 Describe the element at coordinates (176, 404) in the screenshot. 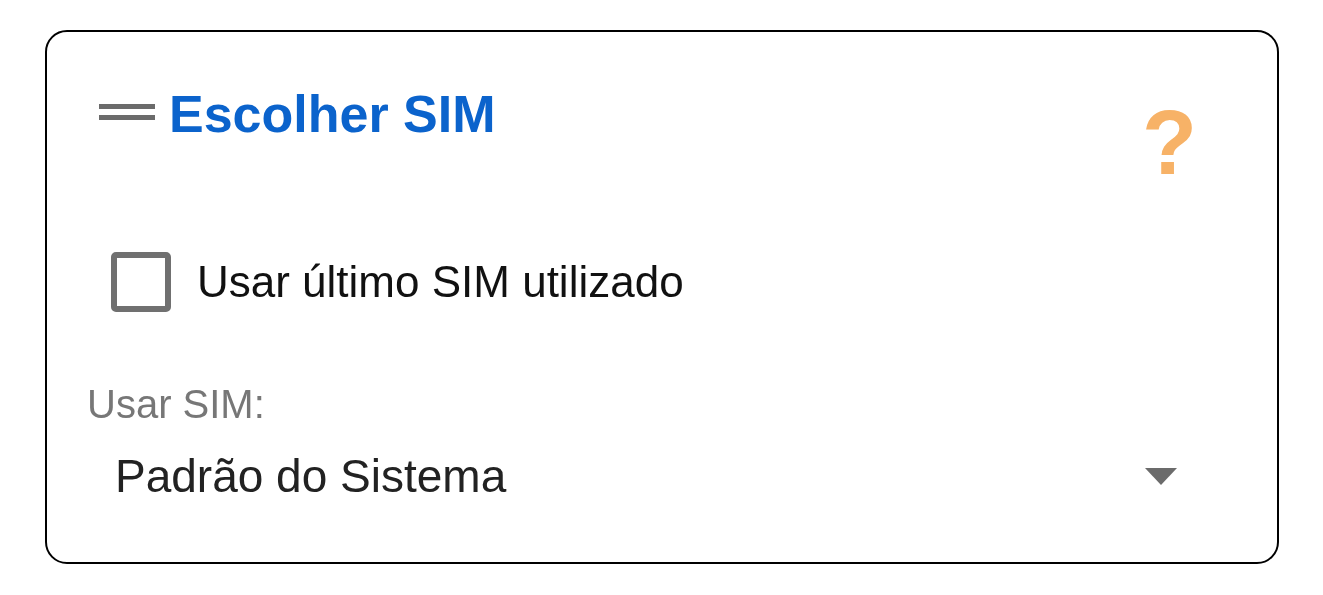

I see `field-label: Usar SIM:` at that location.